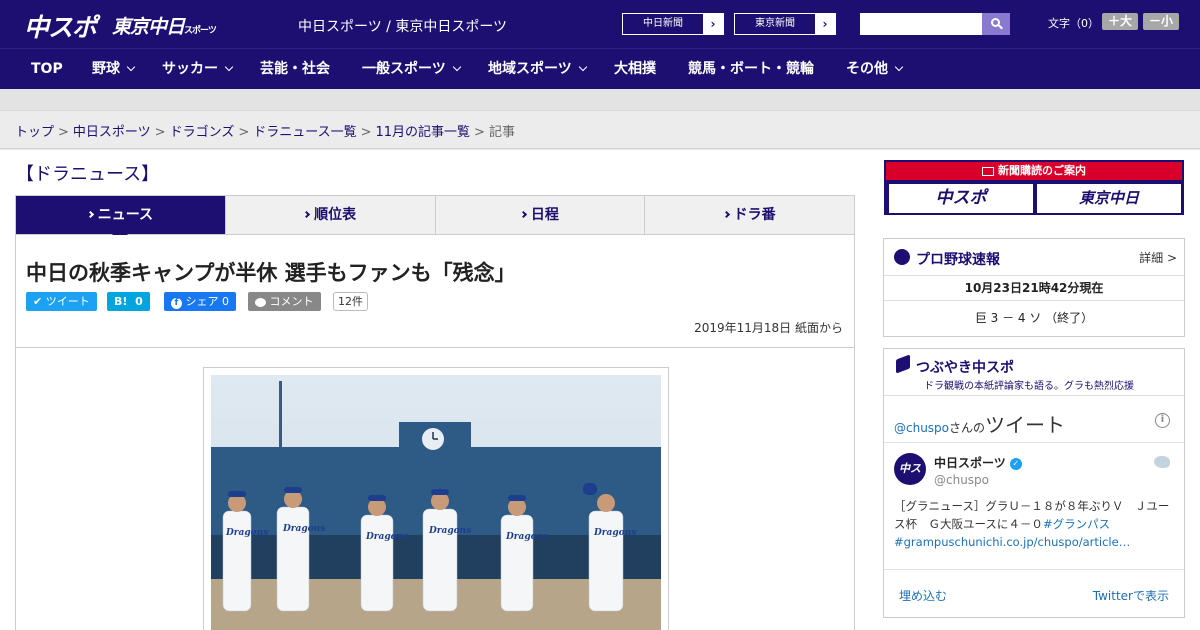 The image size is (1200, 630). What do you see at coordinates (1120, 21) in the screenshot?
I see `font-larger-button: ＋大` at bounding box center [1120, 21].